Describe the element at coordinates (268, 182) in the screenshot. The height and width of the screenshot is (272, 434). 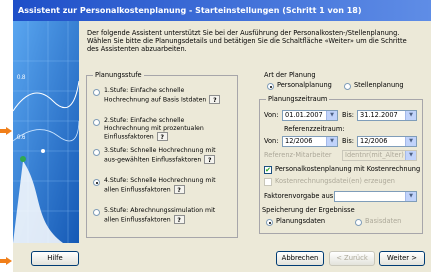
I see `kostenrechnungsdatei-checkbox` at that location.